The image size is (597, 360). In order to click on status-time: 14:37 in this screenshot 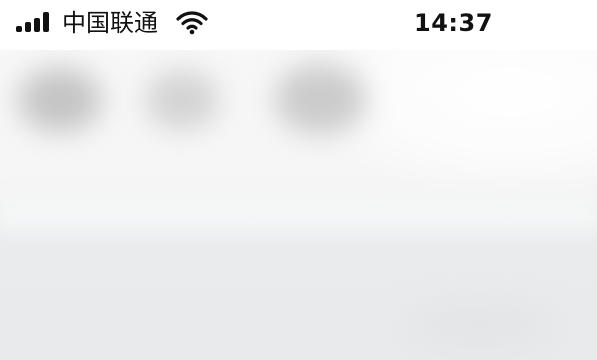, I will do `click(453, 23)`.